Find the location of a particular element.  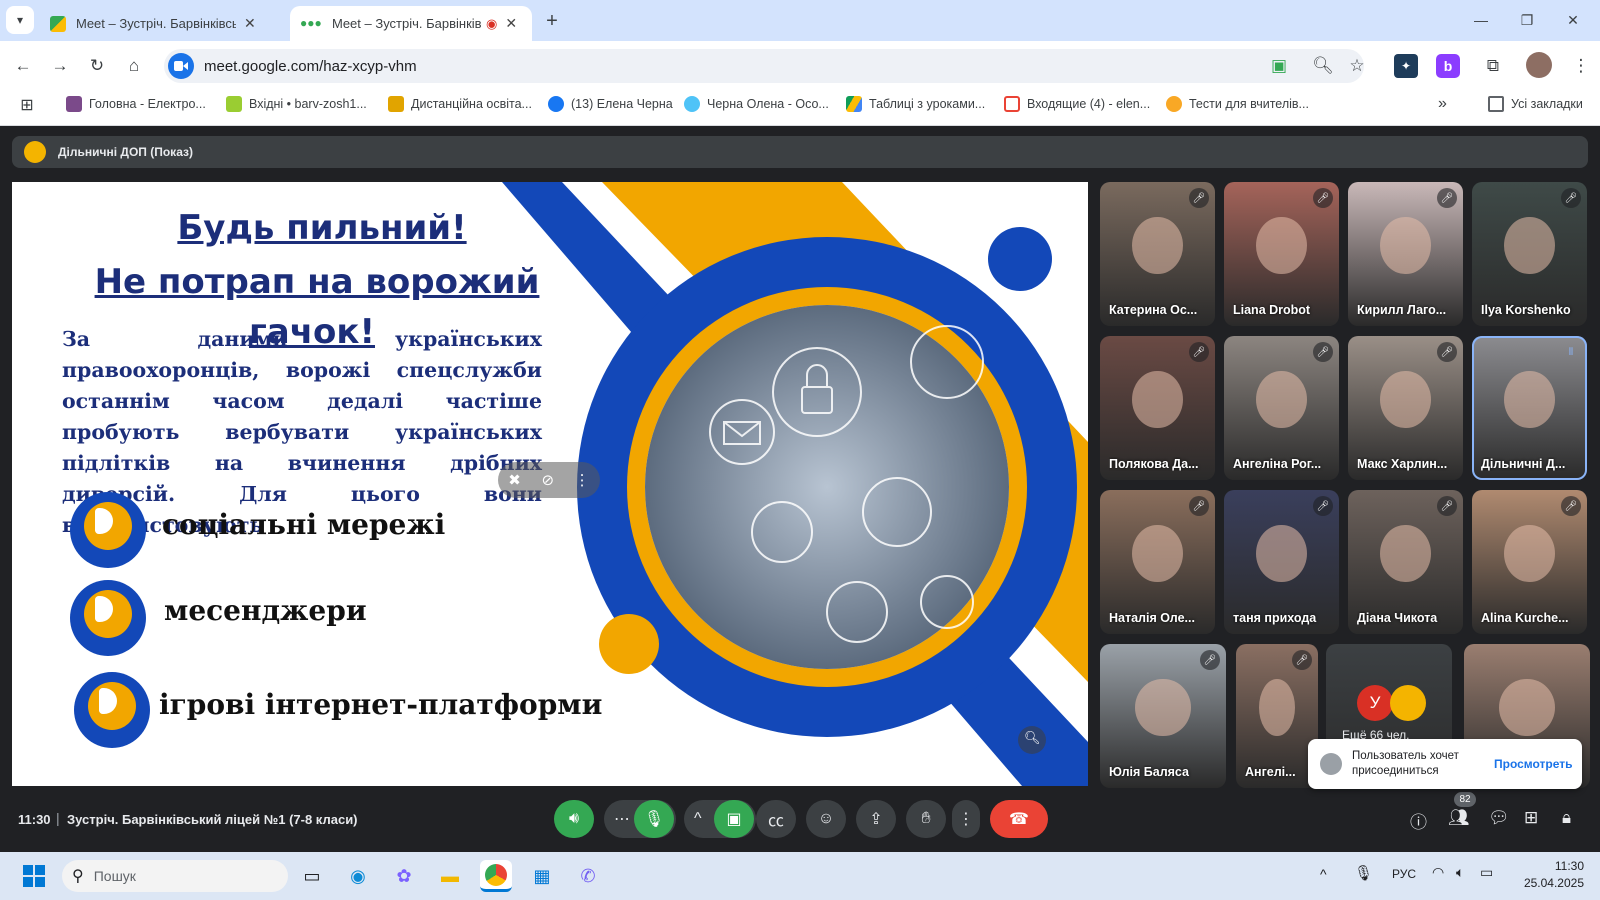

maximize-button: ❐ is located at coordinates (1527, 20).